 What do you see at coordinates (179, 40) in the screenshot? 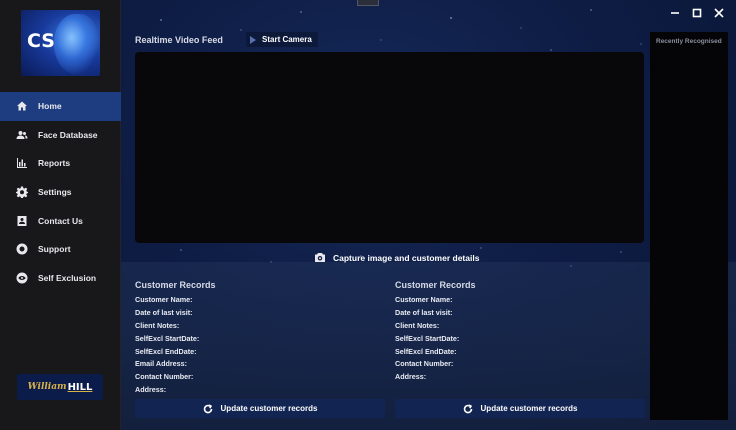
I see `video-feed-title: Realtime Video Feed` at bounding box center [179, 40].